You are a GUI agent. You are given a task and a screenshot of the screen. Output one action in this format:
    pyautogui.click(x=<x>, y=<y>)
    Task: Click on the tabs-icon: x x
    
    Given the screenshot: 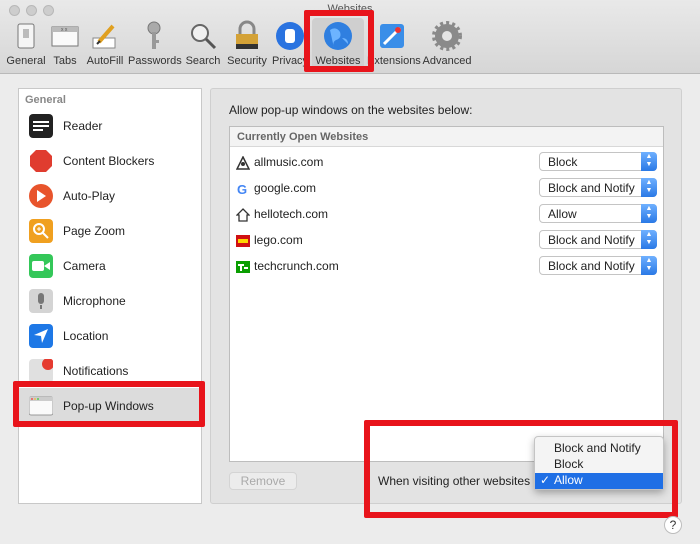 What is the action you would take?
    pyautogui.click(x=65, y=36)
    